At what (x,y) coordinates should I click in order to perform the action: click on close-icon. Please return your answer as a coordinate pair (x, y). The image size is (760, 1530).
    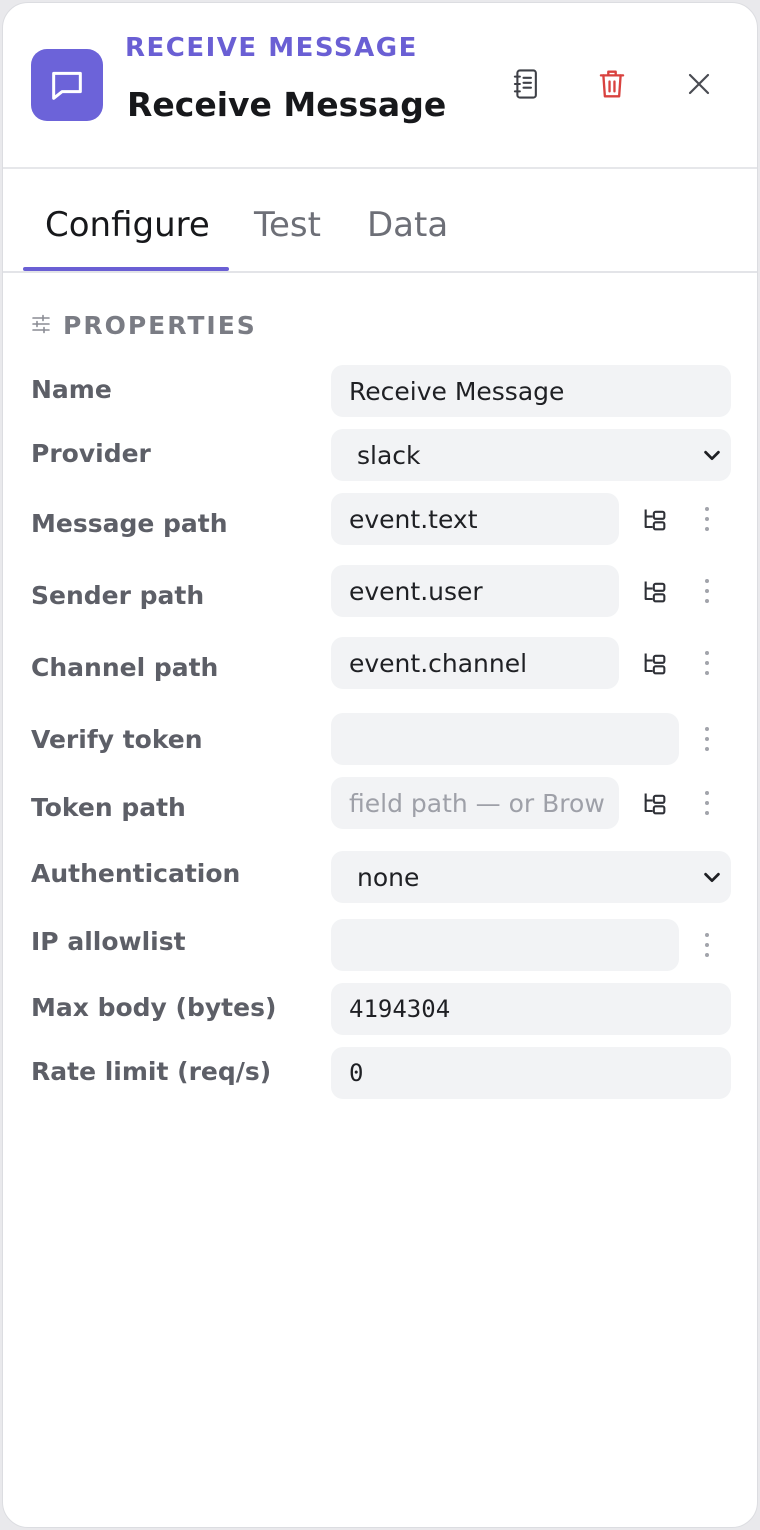
    Looking at the image, I should click on (699, 86).